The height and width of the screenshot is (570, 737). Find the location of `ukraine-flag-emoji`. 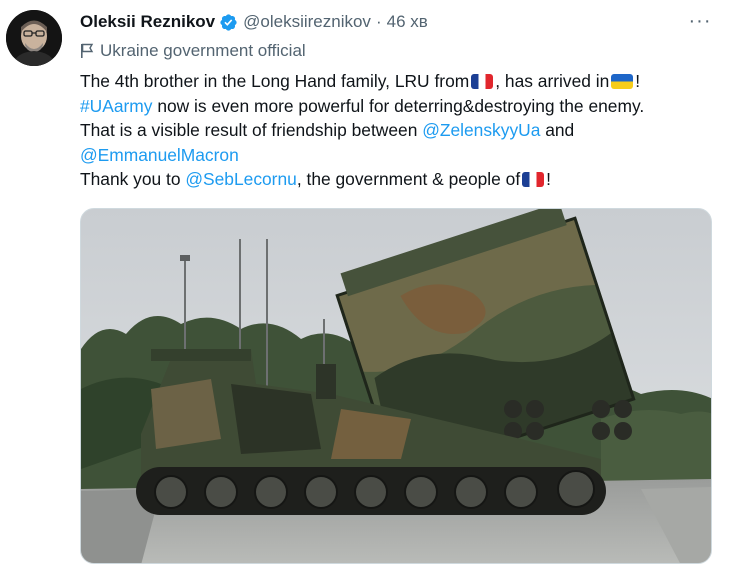

ukraine-flag-emoji is located at coordinates (622, 81).